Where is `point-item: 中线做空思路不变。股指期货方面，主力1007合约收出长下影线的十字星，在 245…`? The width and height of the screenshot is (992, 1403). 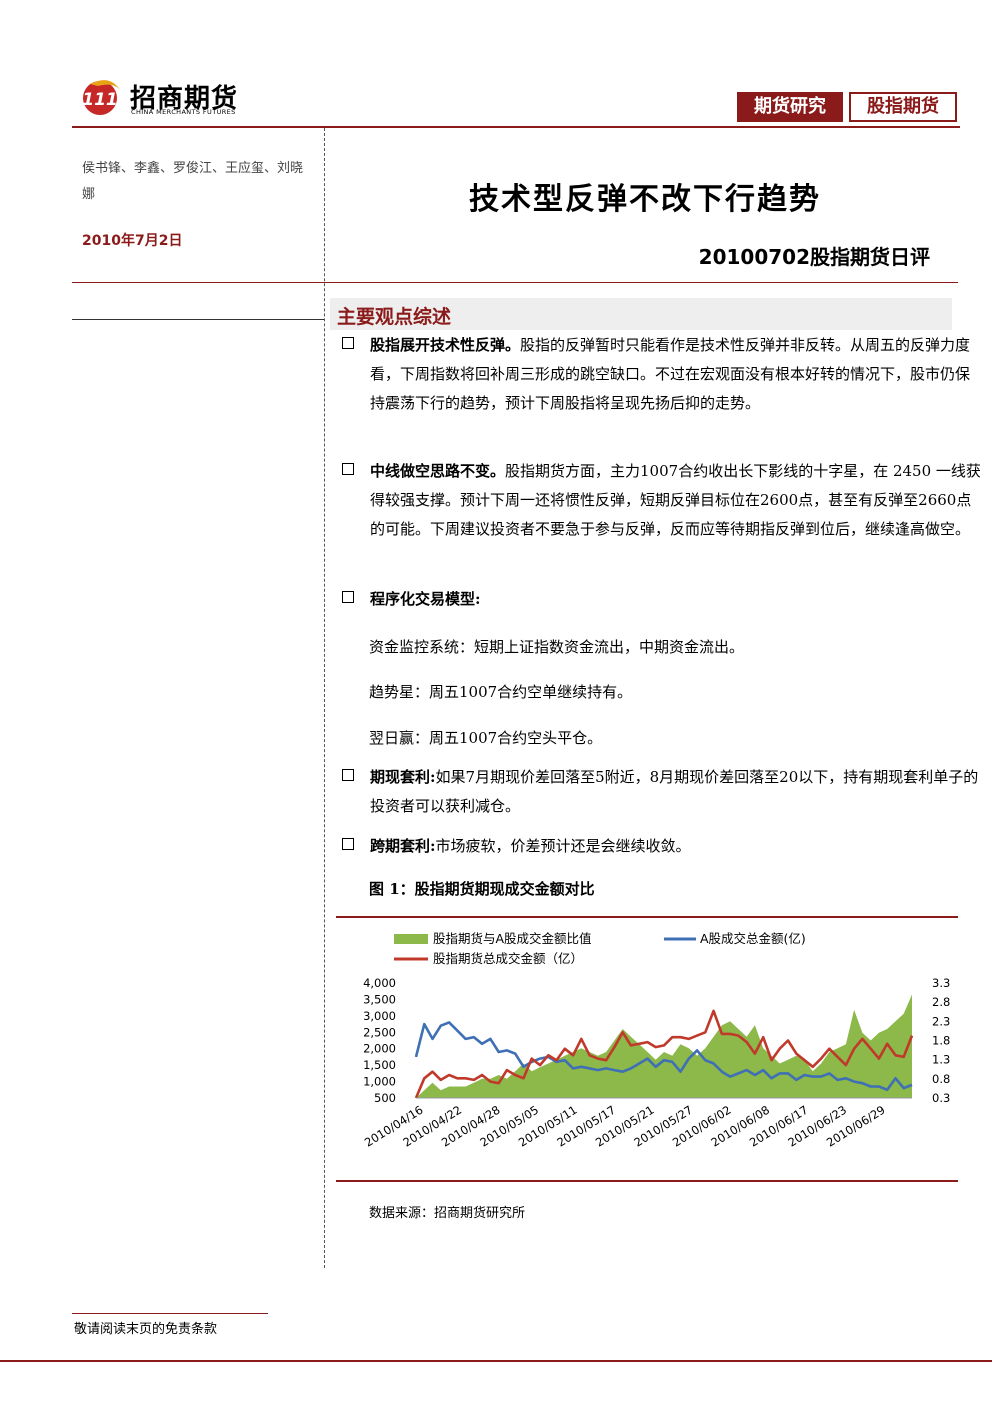 point-item: 中线做空思路不变。股指期货方面，主力1007合约收出长下影线的十字星，在 245… is located at coordinates (662, 500).